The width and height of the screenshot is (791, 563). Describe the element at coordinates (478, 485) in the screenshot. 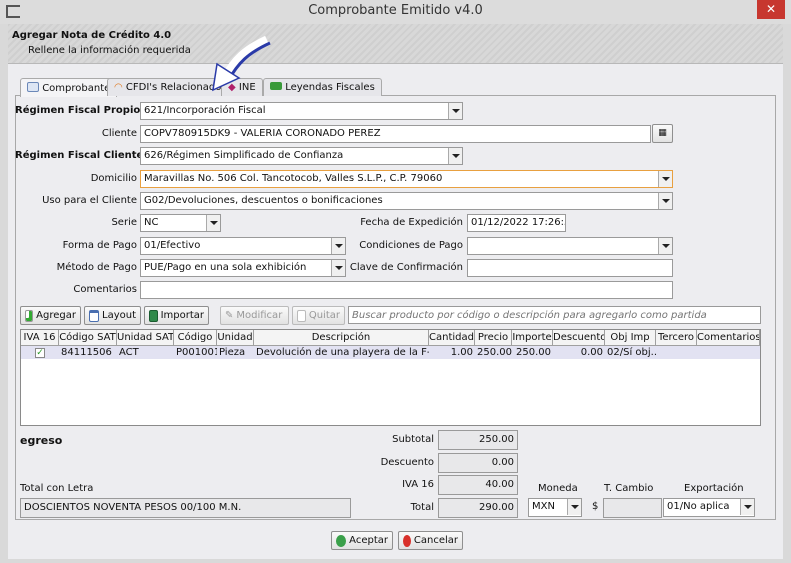

I see `iva-value: 40.00` at that location.